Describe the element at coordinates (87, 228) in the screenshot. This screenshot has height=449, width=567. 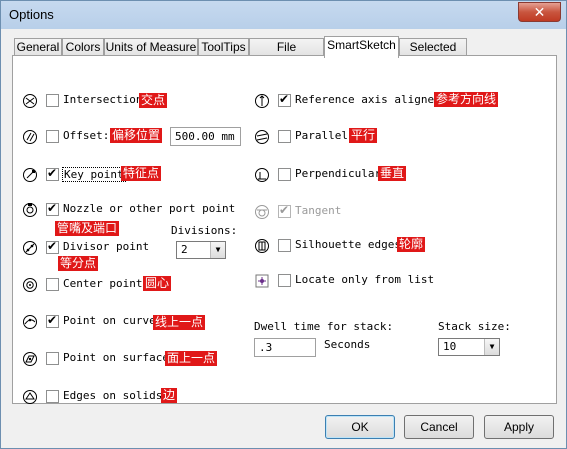
I see `nozzle-annotation: 管嘴及端口` at that location.